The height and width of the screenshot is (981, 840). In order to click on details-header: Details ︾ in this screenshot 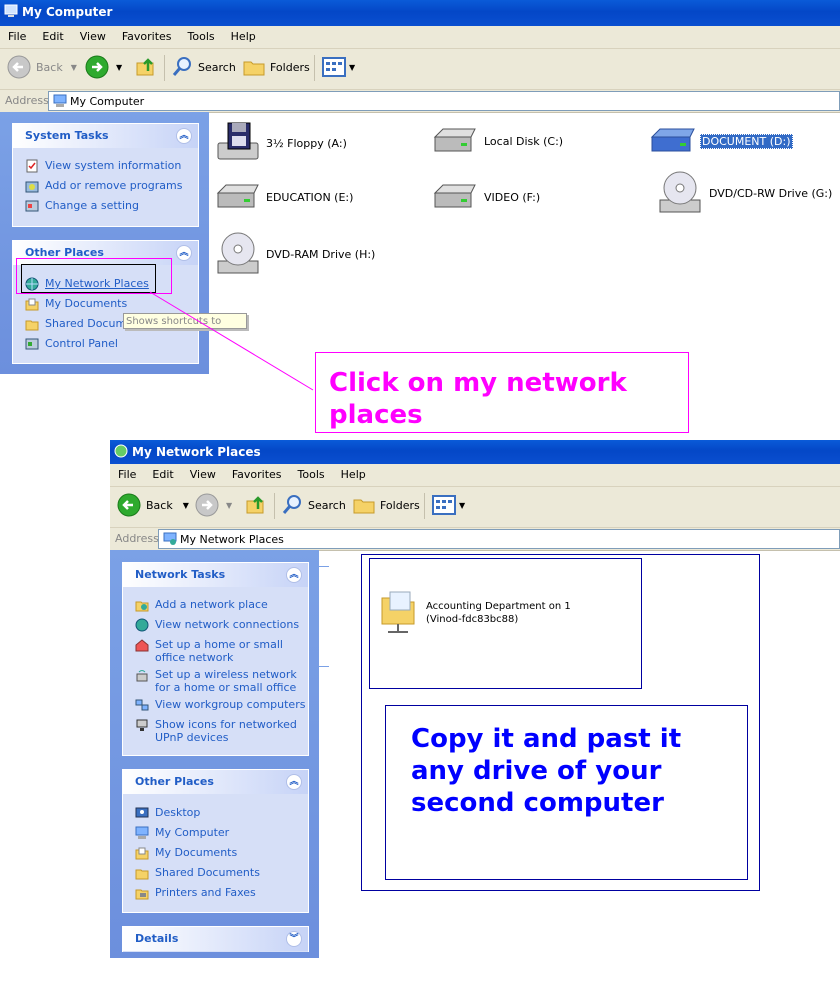, I will do `click(215, 939)`.